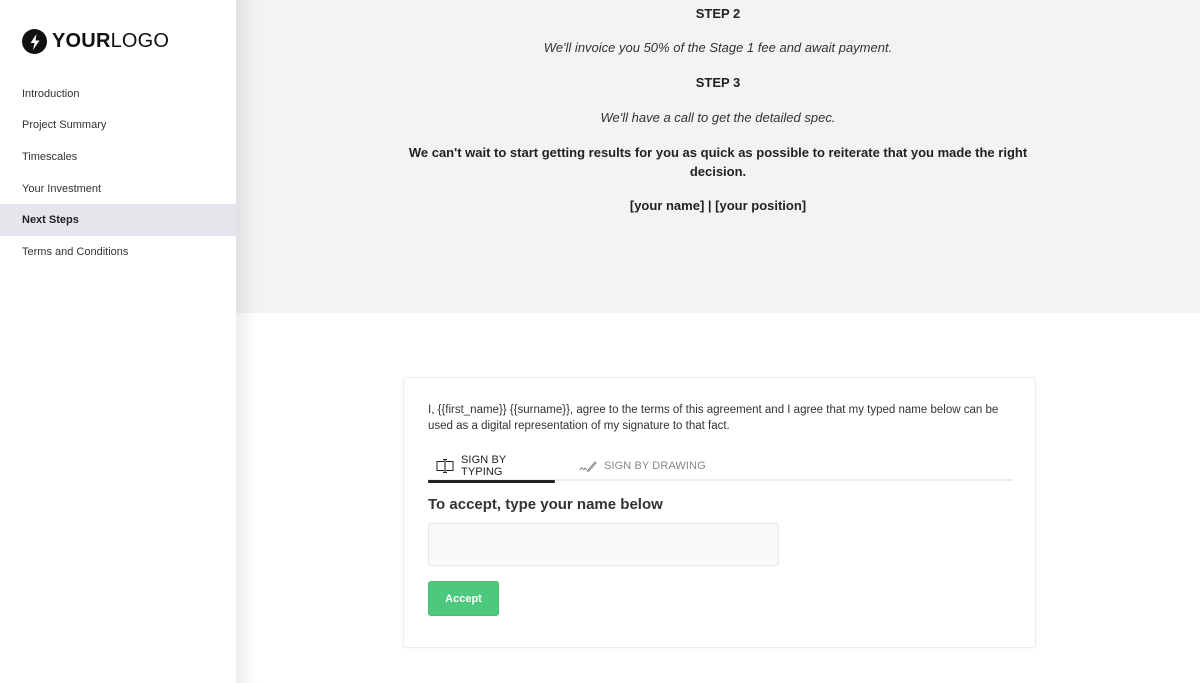  I want to click on logo-text: YOURLOGO, so click(111, 41).